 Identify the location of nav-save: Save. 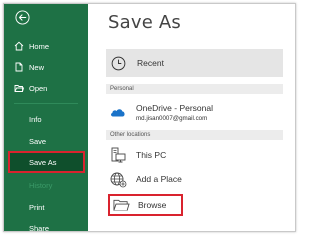
(46, 141).